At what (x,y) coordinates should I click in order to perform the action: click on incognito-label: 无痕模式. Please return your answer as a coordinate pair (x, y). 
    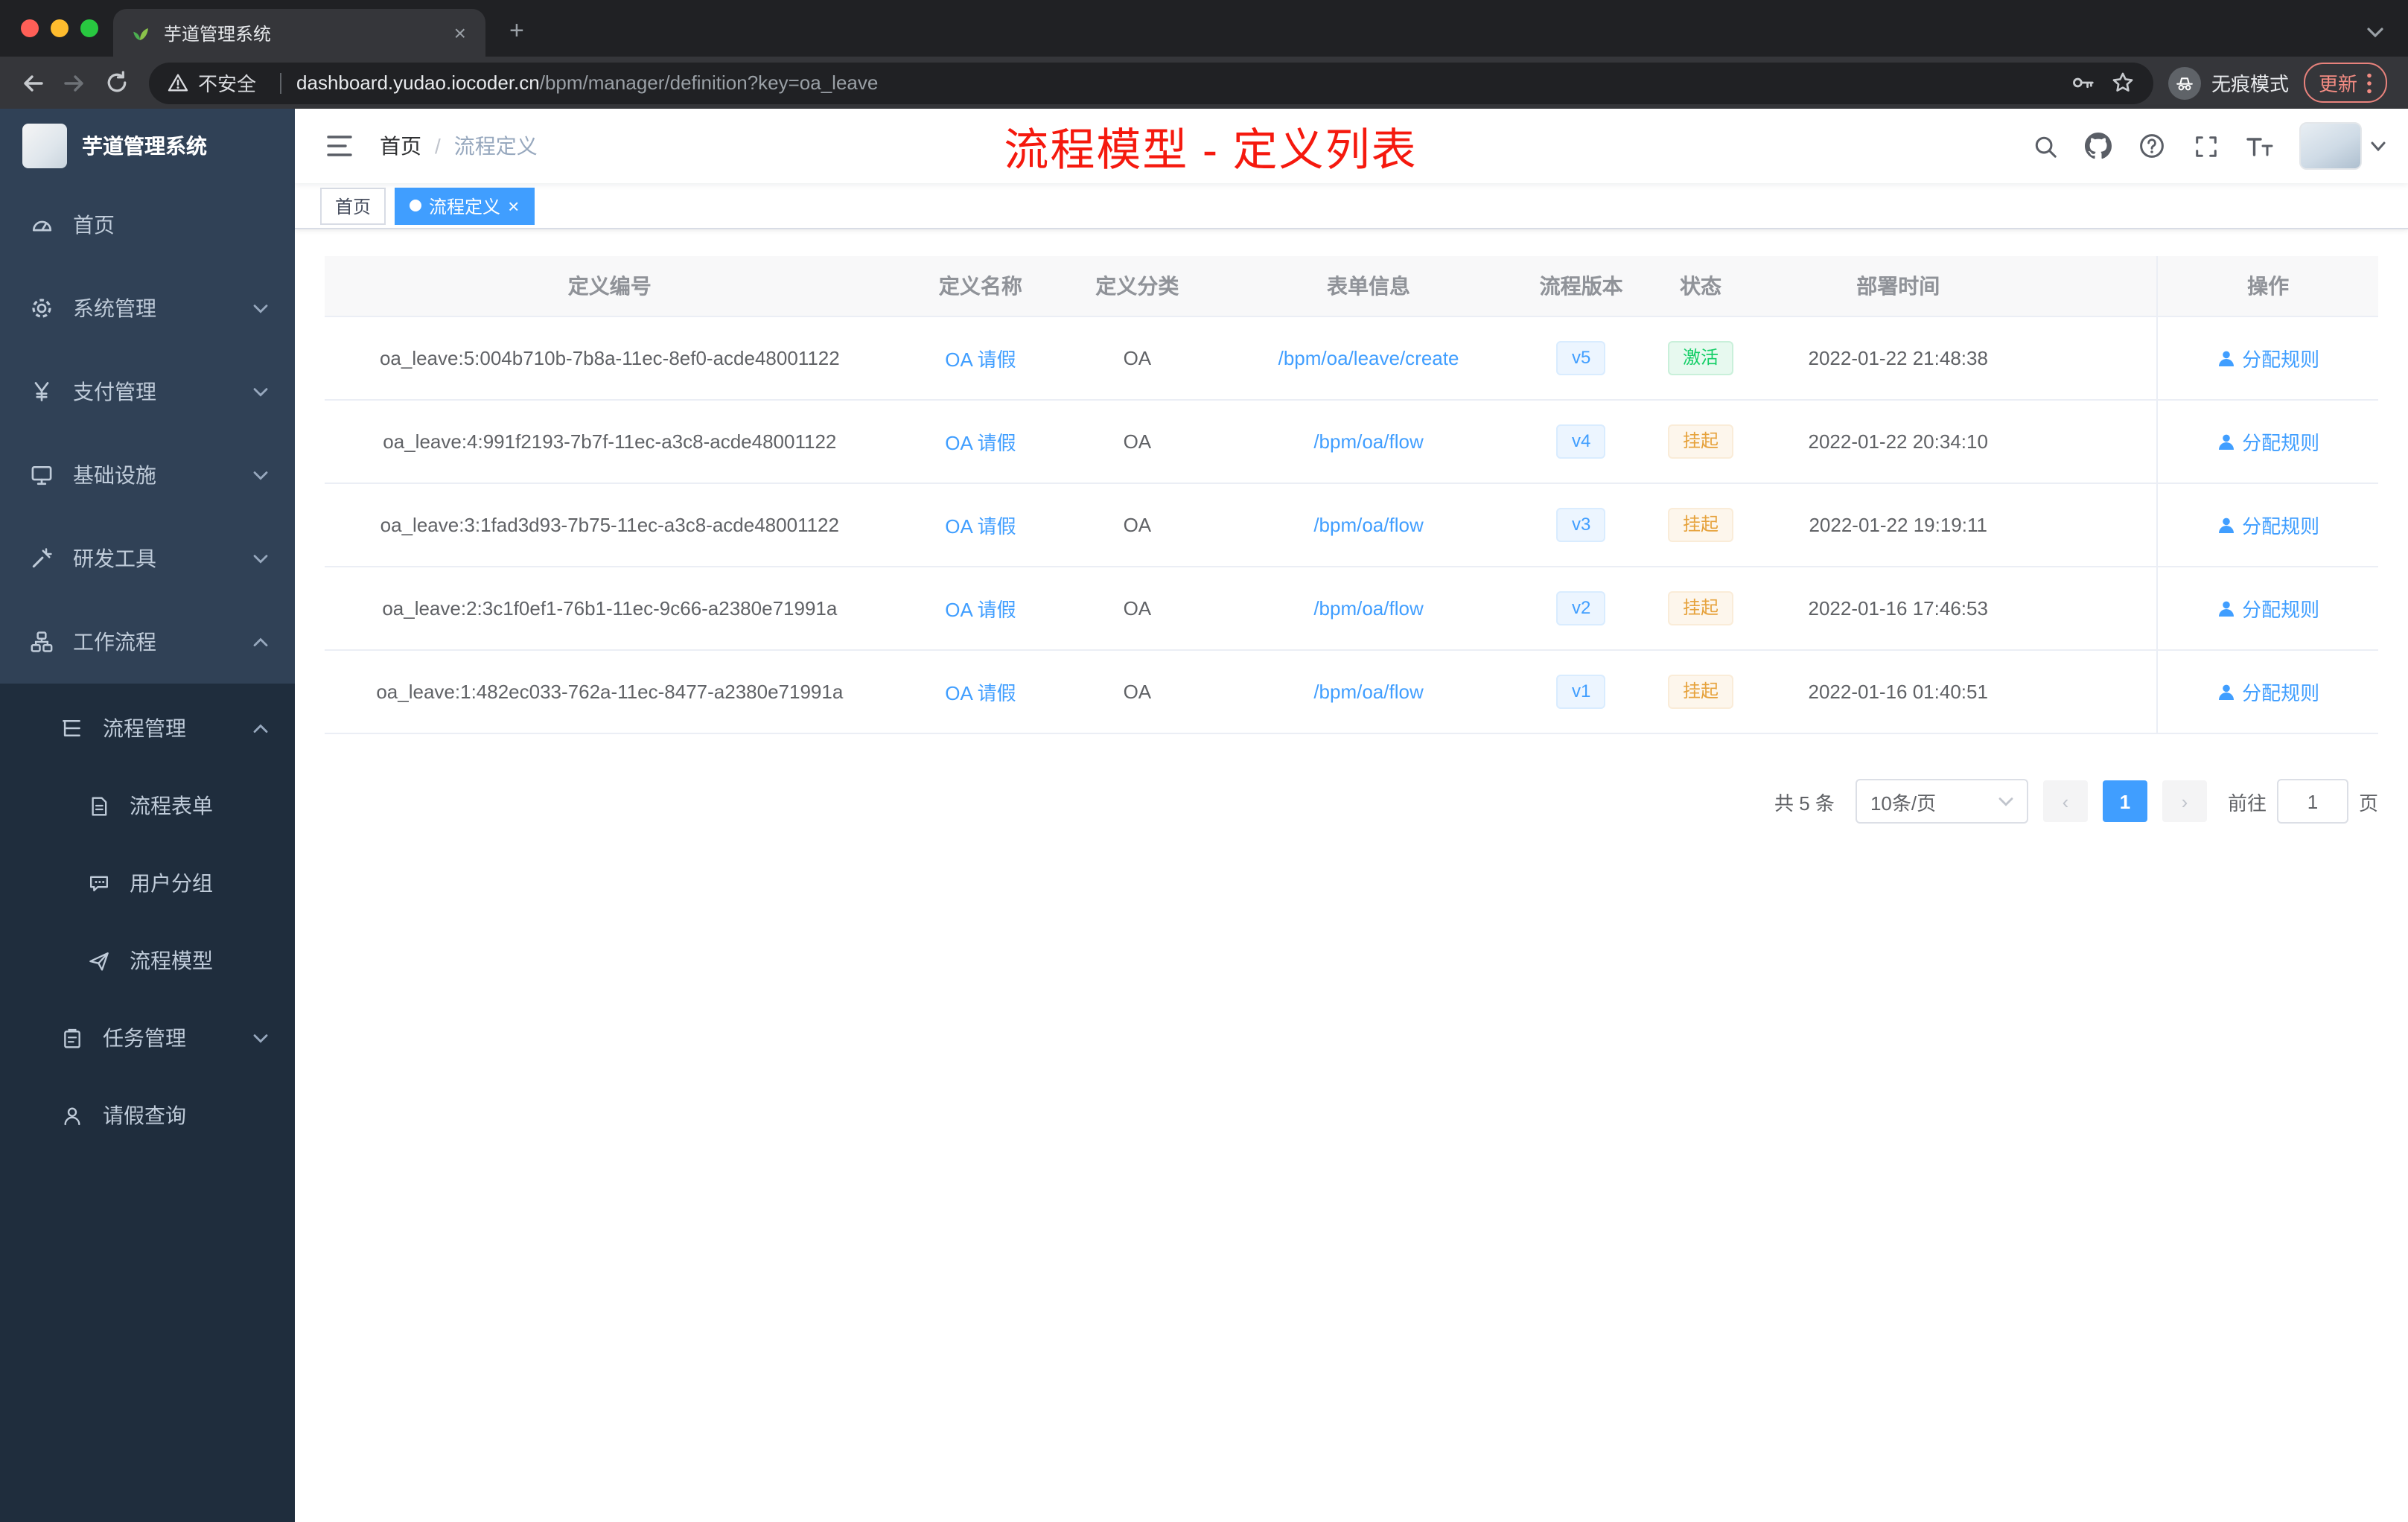
    Looking at the image, I should click on (2250, 84).